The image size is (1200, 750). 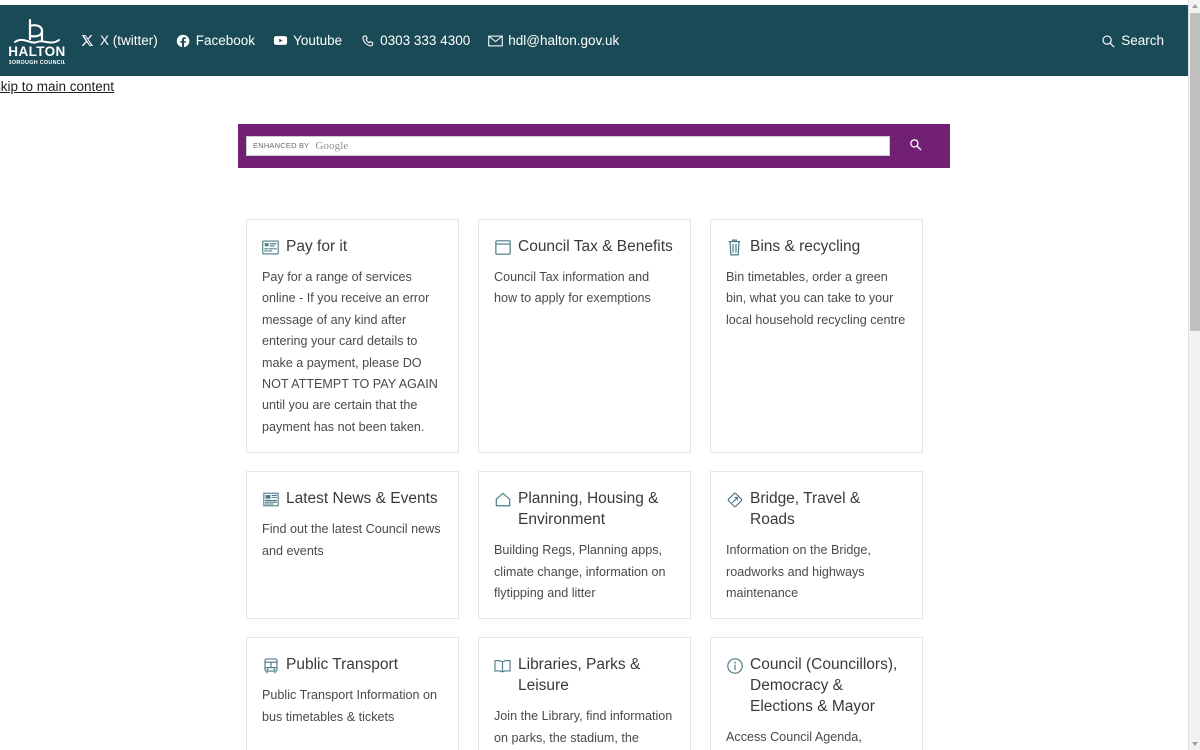 I want to click on card-title: Planning, Housing & Environment, so click(x=588, y=509).